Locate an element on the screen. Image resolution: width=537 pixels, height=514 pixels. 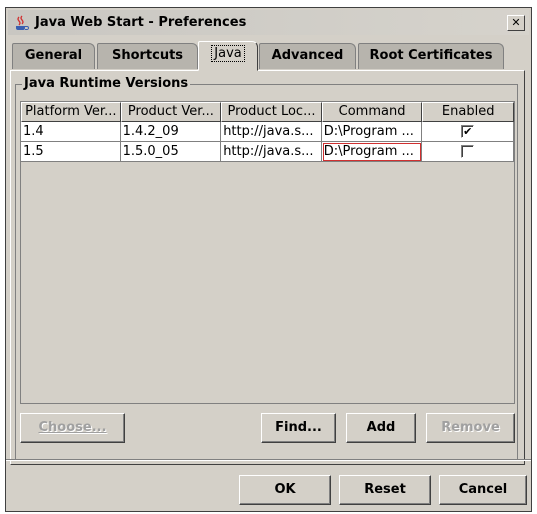
enabled-checkbox is located at coordinates (468, 151).